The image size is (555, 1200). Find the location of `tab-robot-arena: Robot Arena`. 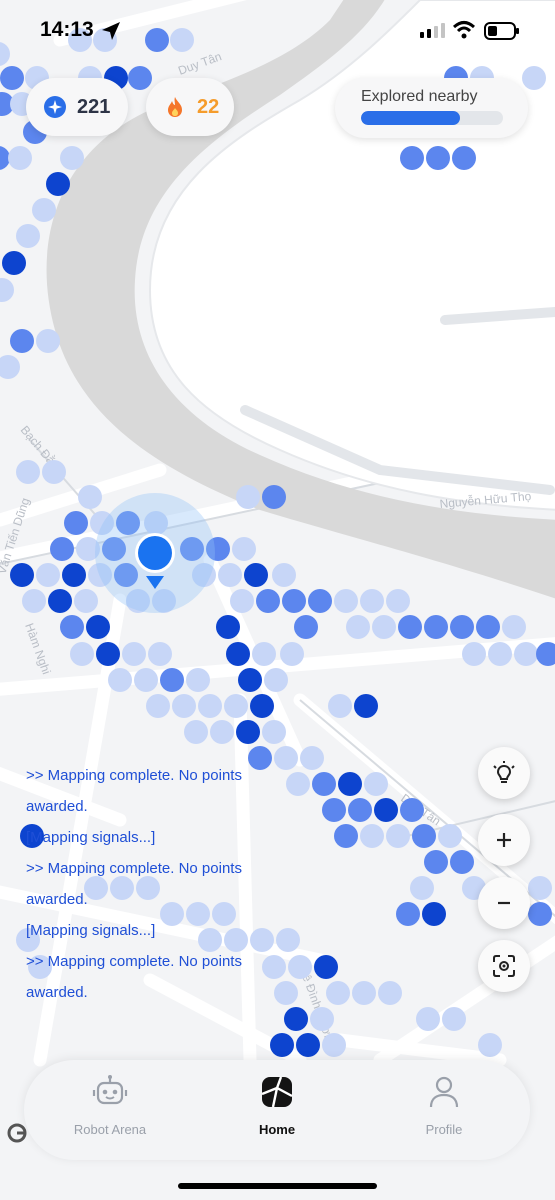

tab-robot-arena: Robot Arena is located at coordinates (110, 1110).